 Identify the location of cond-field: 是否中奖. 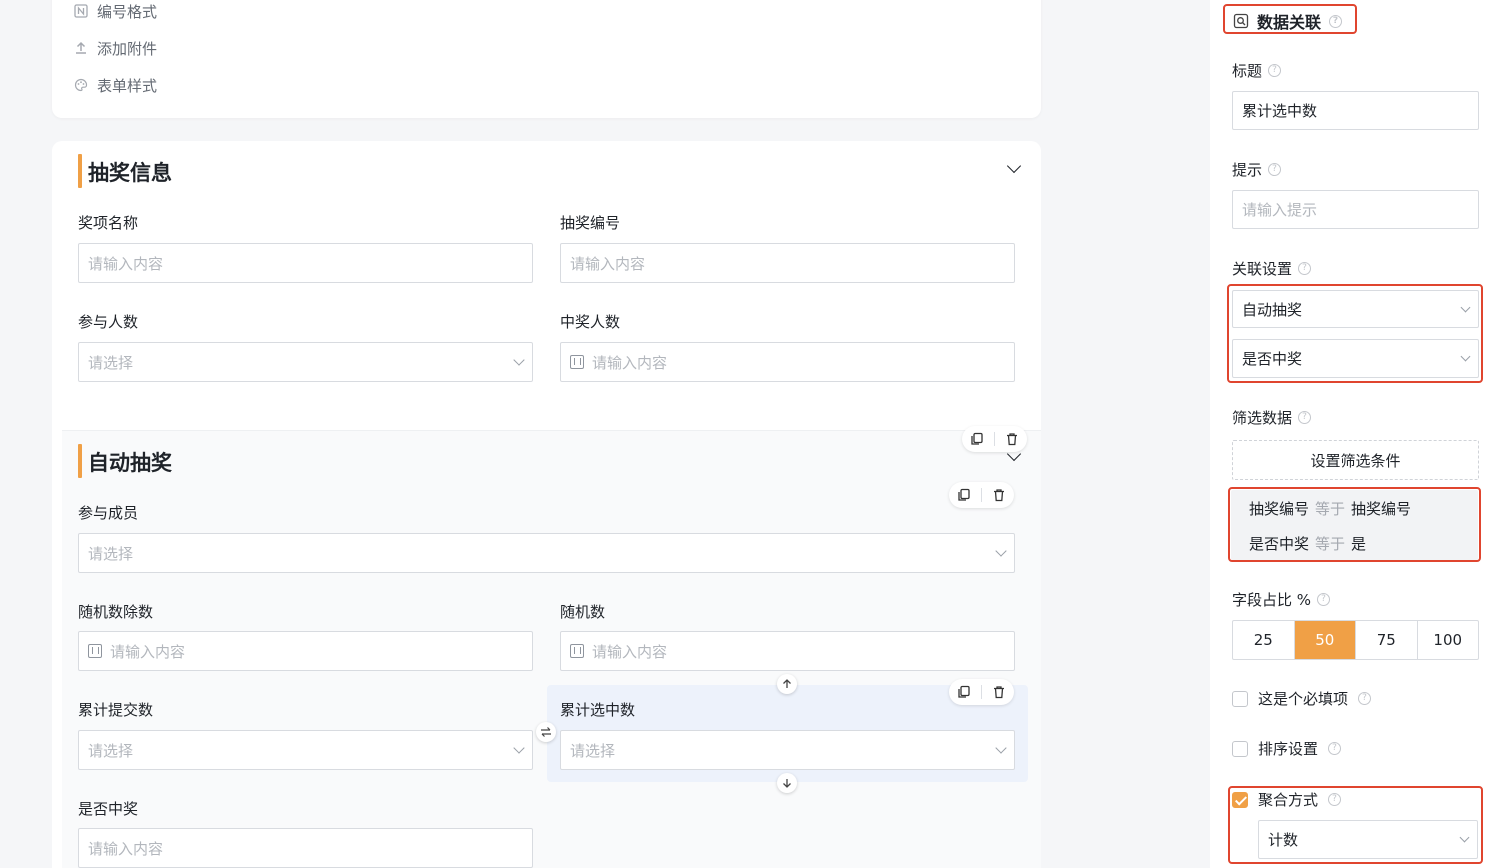
(1279, 544).